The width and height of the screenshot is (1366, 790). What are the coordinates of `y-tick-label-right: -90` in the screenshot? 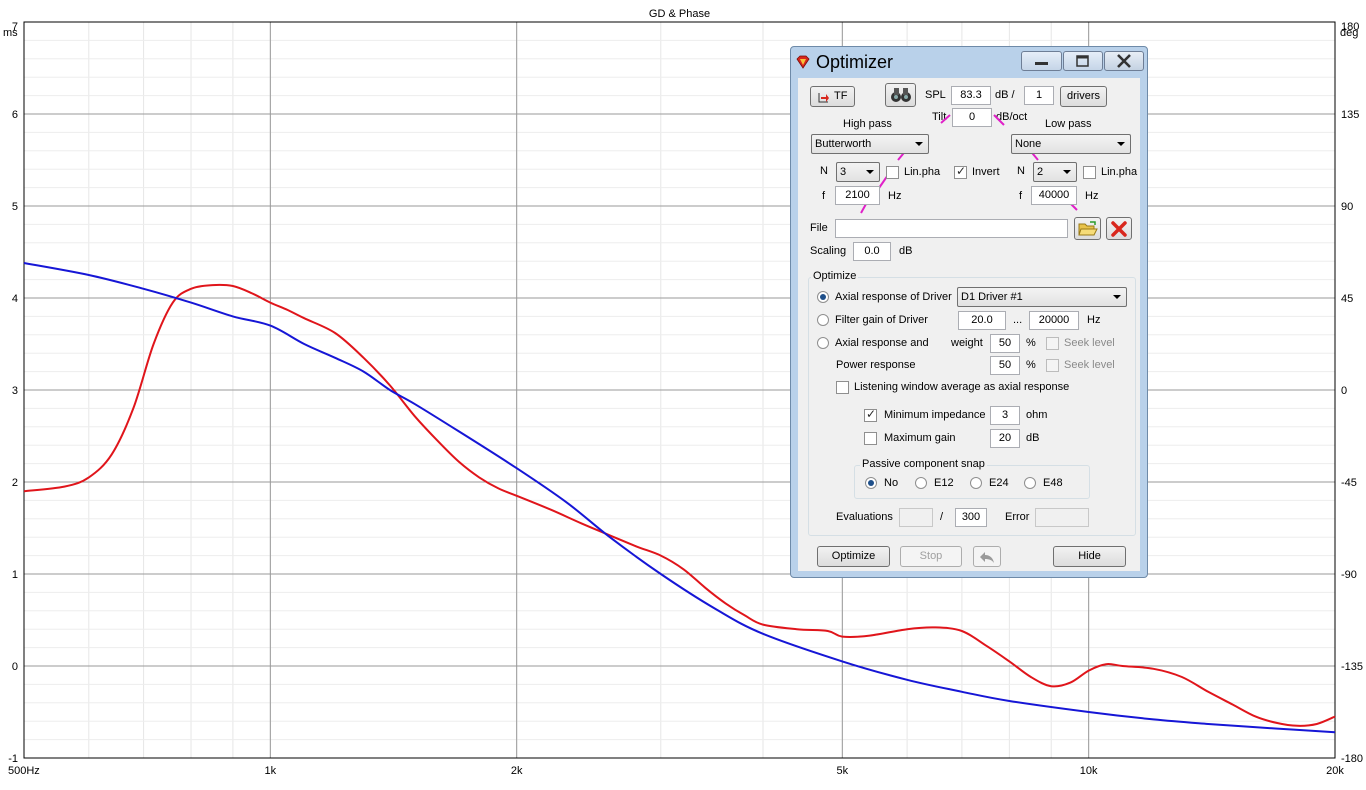 It's located at (1349, 575).